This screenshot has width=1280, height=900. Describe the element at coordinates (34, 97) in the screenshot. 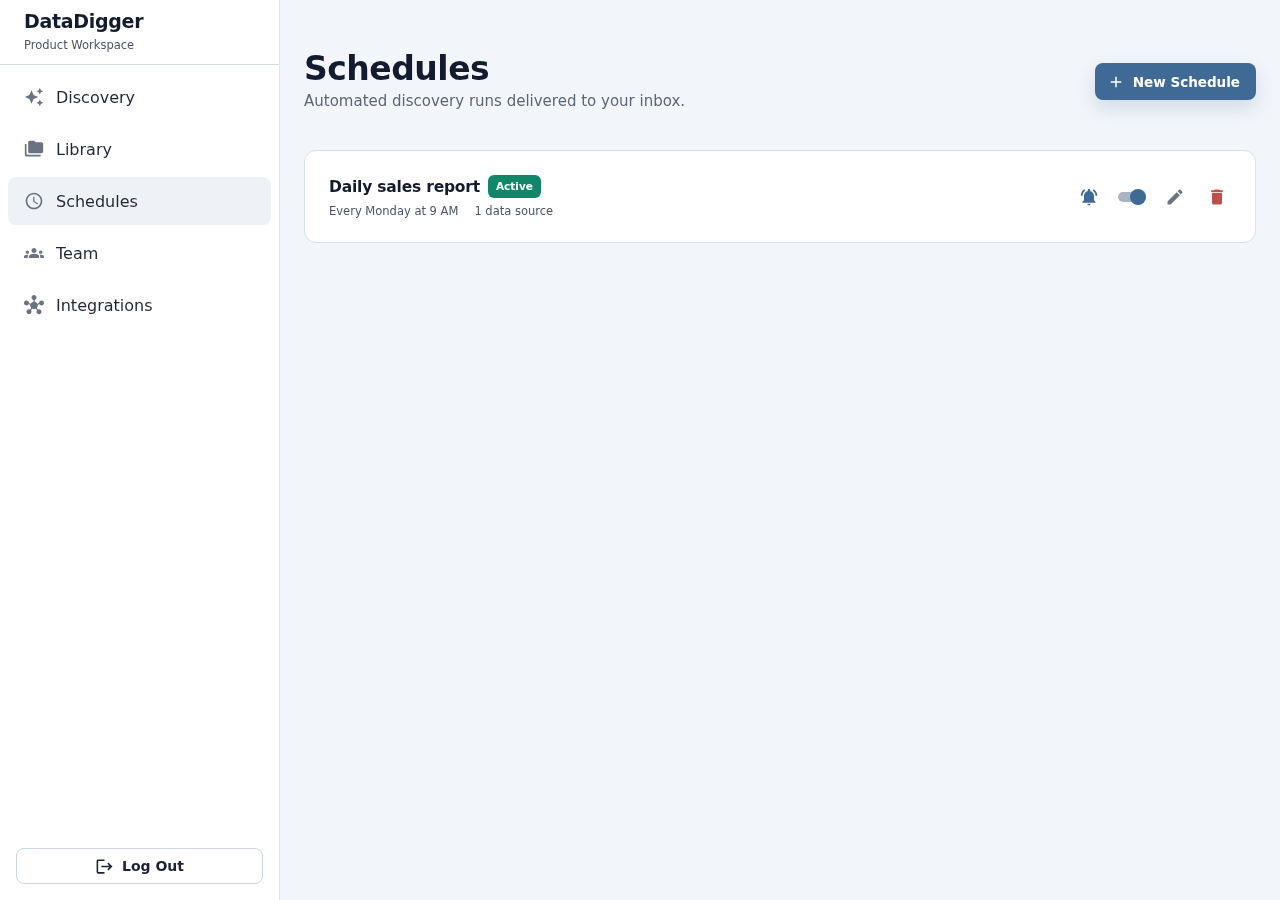

I see `sparkles-icon` at that location.